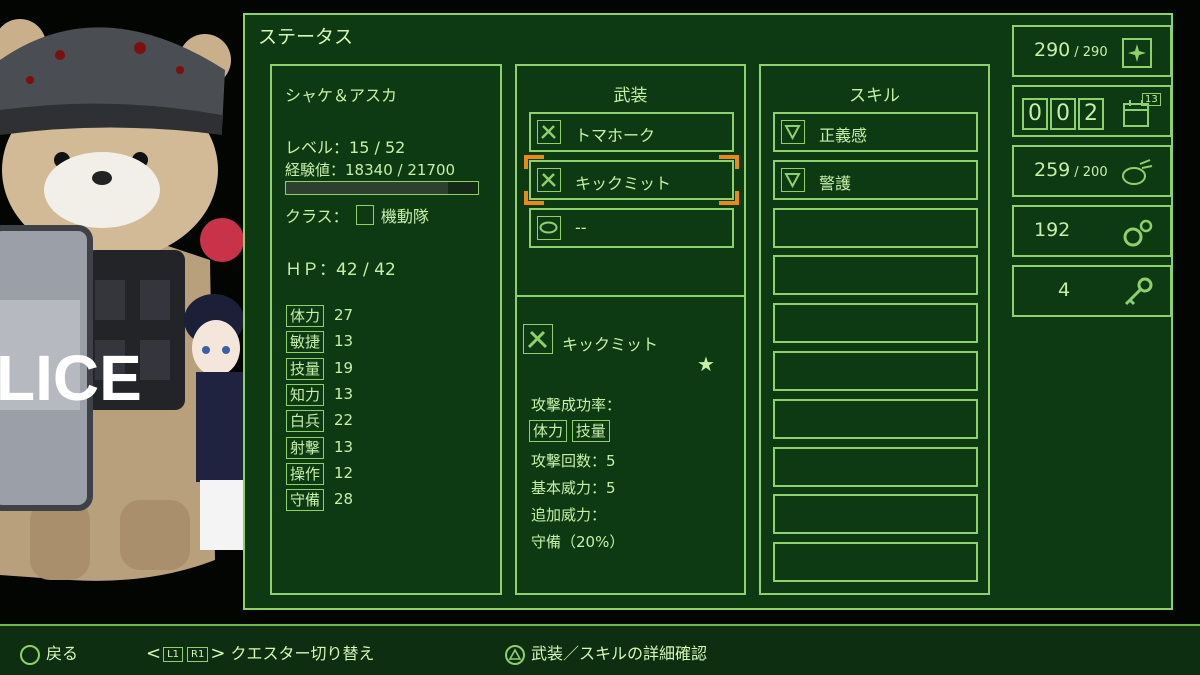 The width and height of the screenshot is (1200, 675). What do you see at coordinates (306, 37) in the screenshot?
I see `screen-title: ステータス` at bounding box center [306, 37].